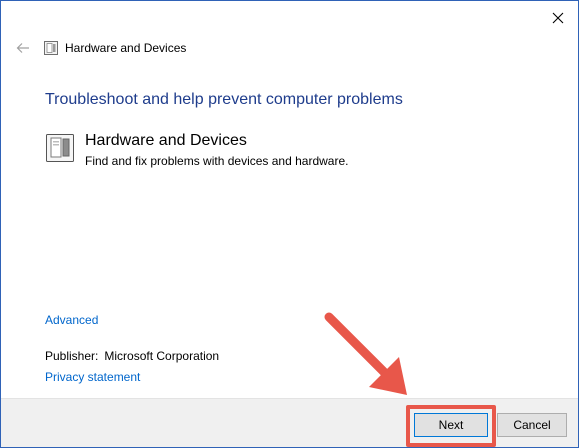 The image size is (579, 448). I want to click on privacy-statement-link: Privacy statement, so click(92, 377).